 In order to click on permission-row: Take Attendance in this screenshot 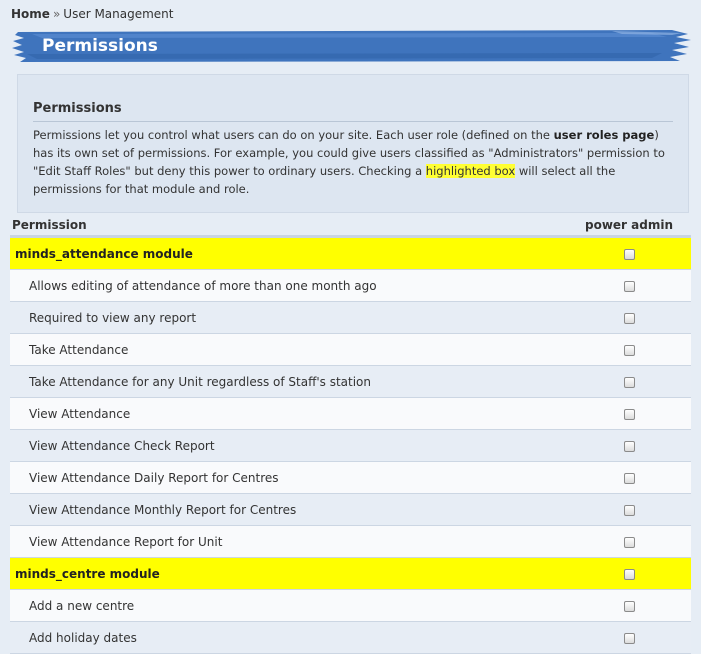, I will do `click(350, 349)`.